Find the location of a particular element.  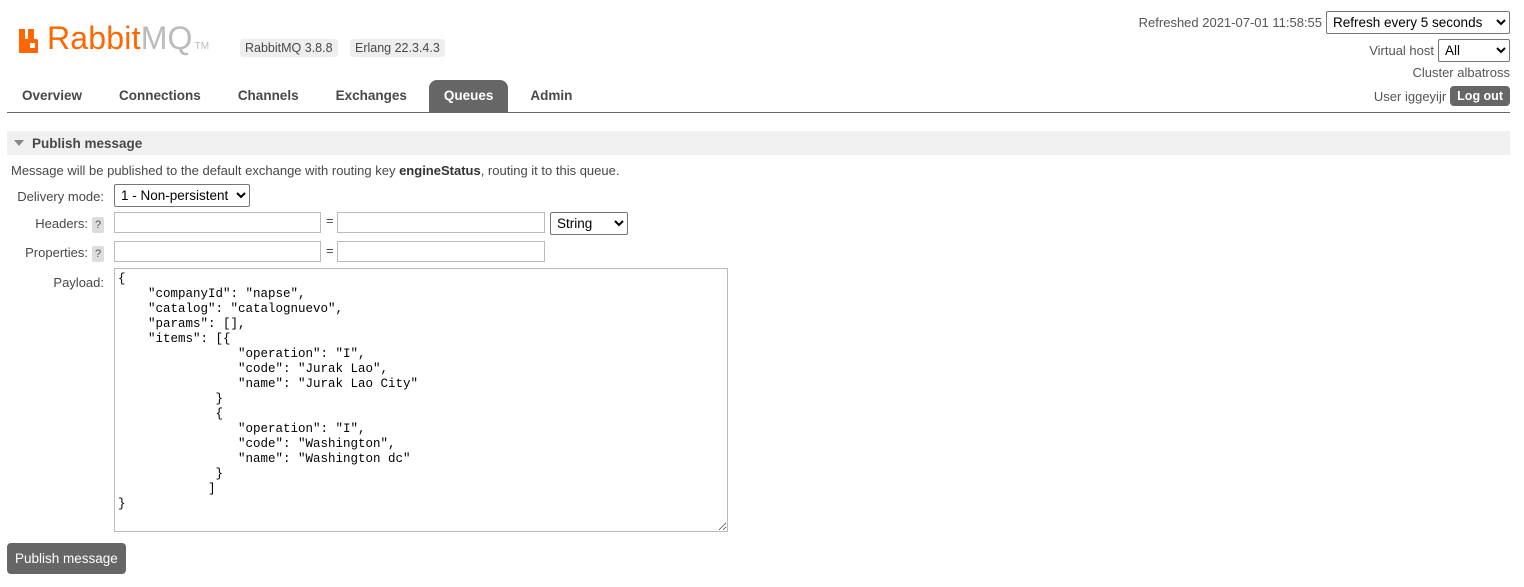

erlang-version-badge: Erlang 22.3.4.3 is located at coordinates (397, 48).